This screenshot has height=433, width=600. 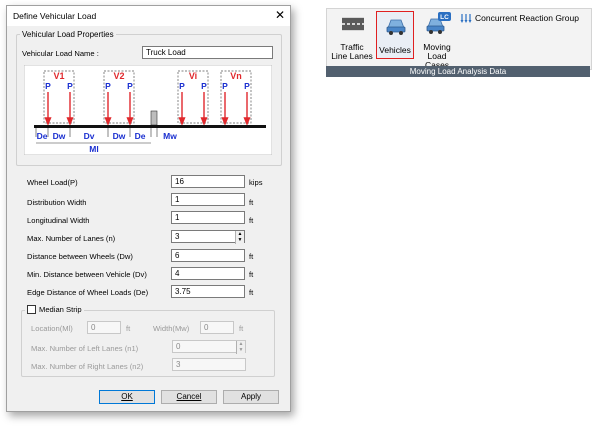 What do you see at coordinates (88, 292) in the screenshot?
I see `edge-distance-label: Edge Distance of Wheel Loads (De)` at bounding box center [88, 292].